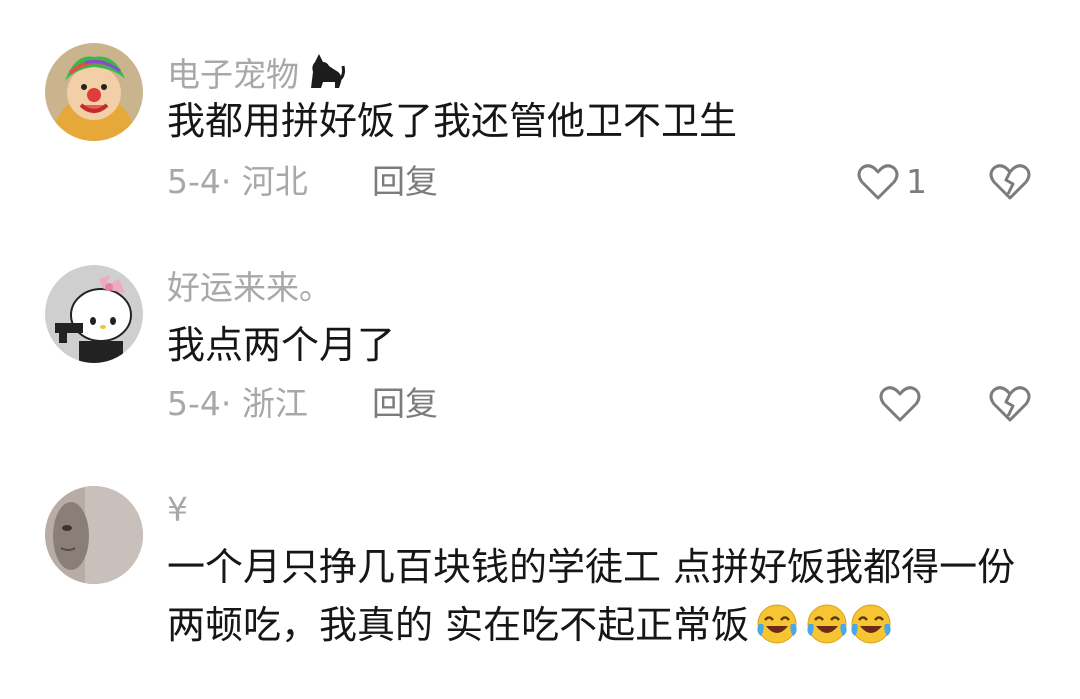  Describe the element at coordinates (916, 181) in the screenshot. I see `like-count: 1` at that location.